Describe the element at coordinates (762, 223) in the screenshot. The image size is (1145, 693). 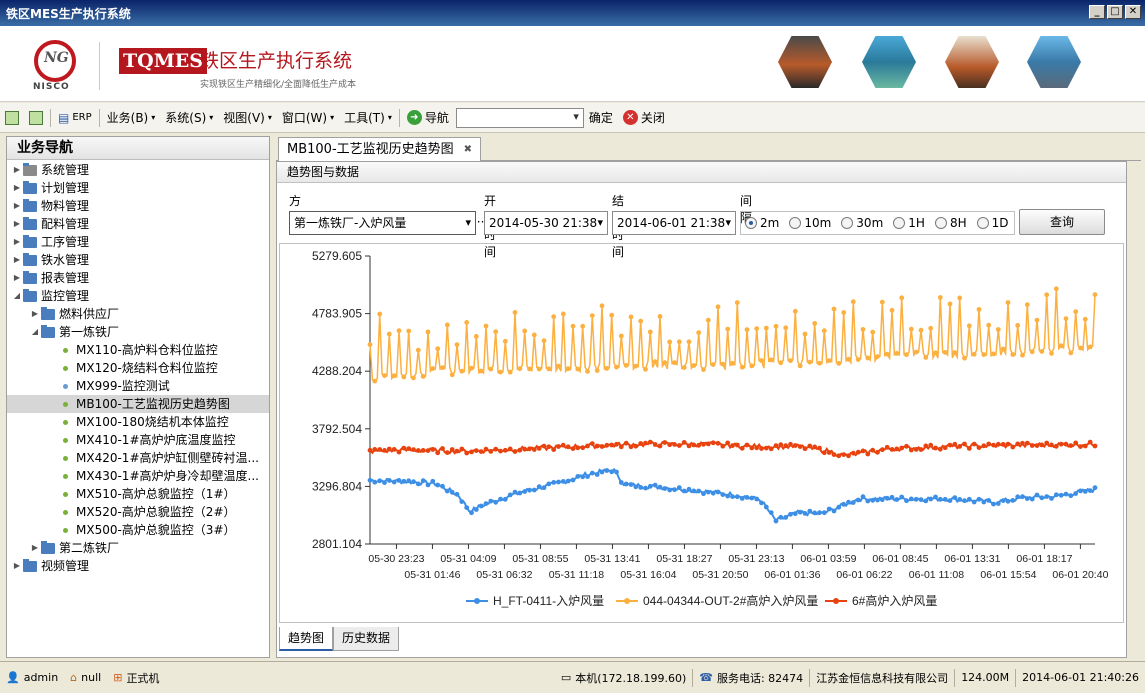
I see `interval-2m: 2m` at that location.